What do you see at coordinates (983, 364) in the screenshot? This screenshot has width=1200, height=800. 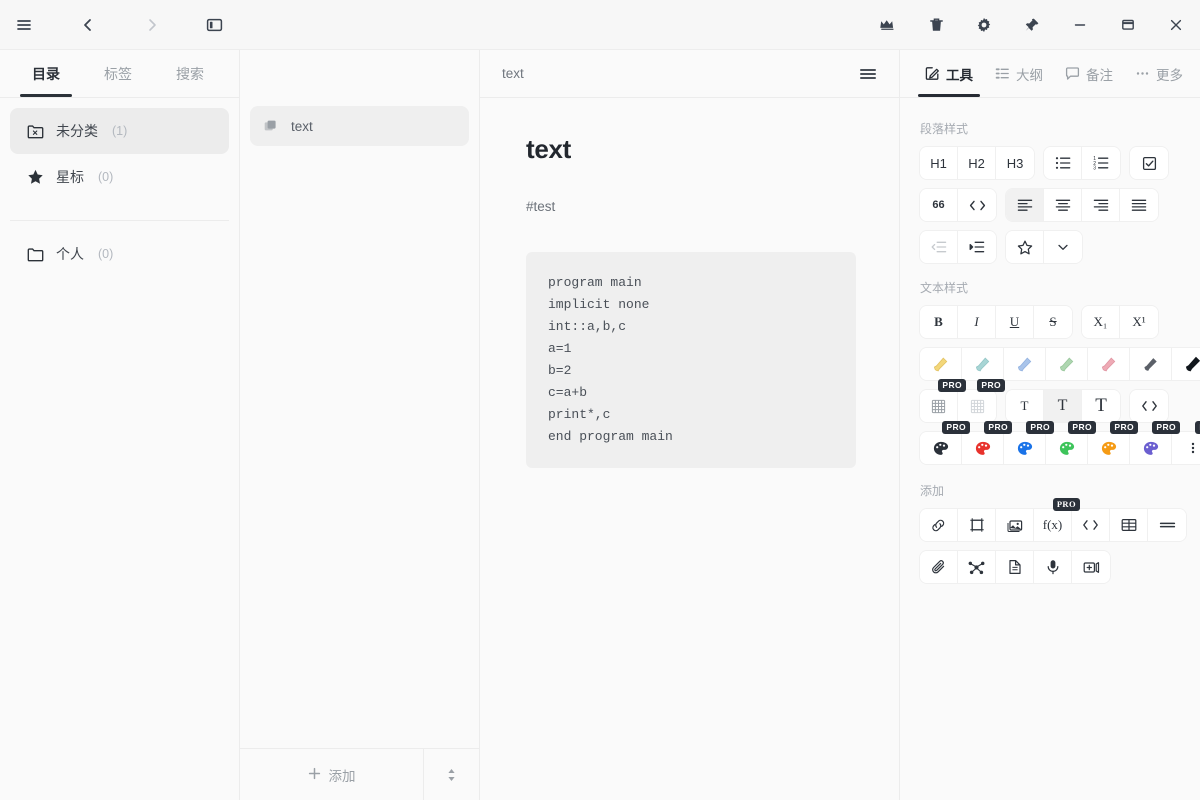 I see `highlighter-teal` at bounding box center [983, 364].